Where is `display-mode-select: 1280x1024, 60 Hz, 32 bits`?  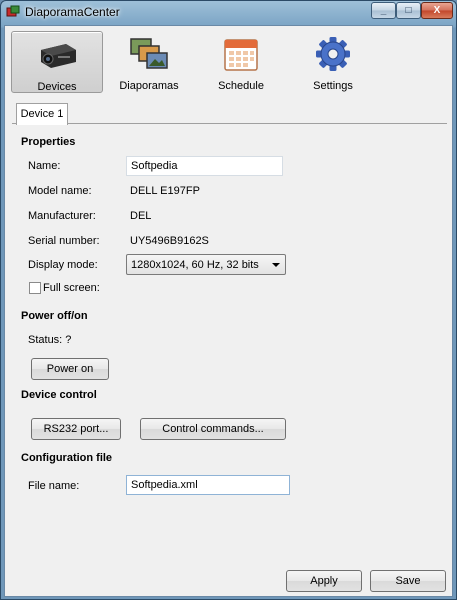 display-mode-select: 1280x1024, 60 Hz, 32 bits is located at coordinates (206, 264).